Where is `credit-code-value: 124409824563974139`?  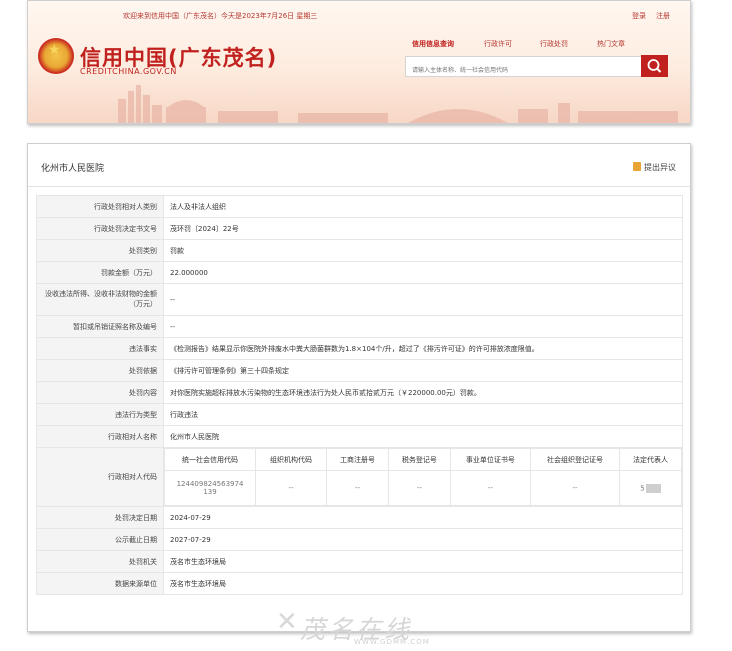
credit-code-value: 124409824563974139 is located at coordinates (210, 488).